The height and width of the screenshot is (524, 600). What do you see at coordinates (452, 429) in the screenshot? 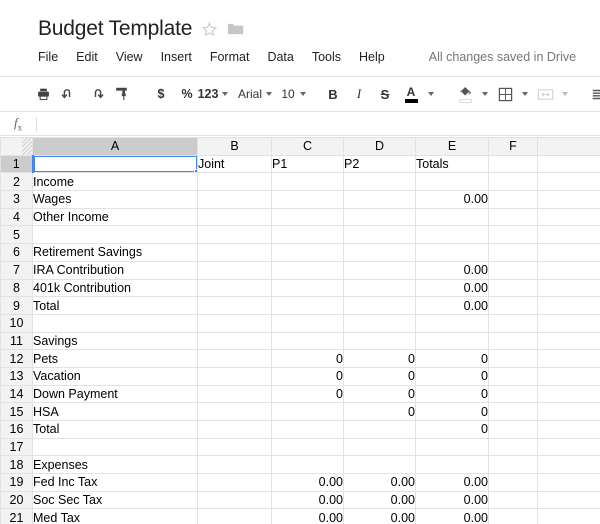
I see `cell-E16: 0` at bounding box center [452, 429].